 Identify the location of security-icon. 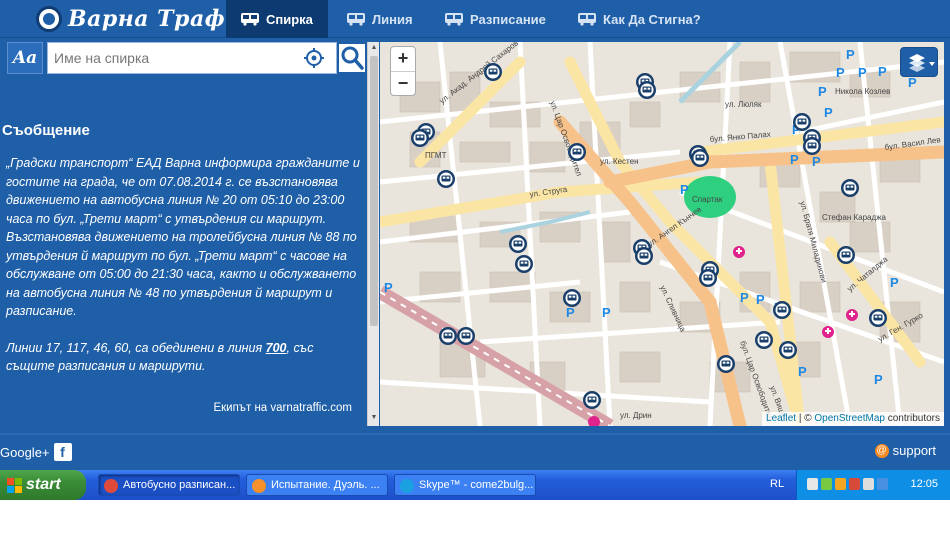
(826, 484).